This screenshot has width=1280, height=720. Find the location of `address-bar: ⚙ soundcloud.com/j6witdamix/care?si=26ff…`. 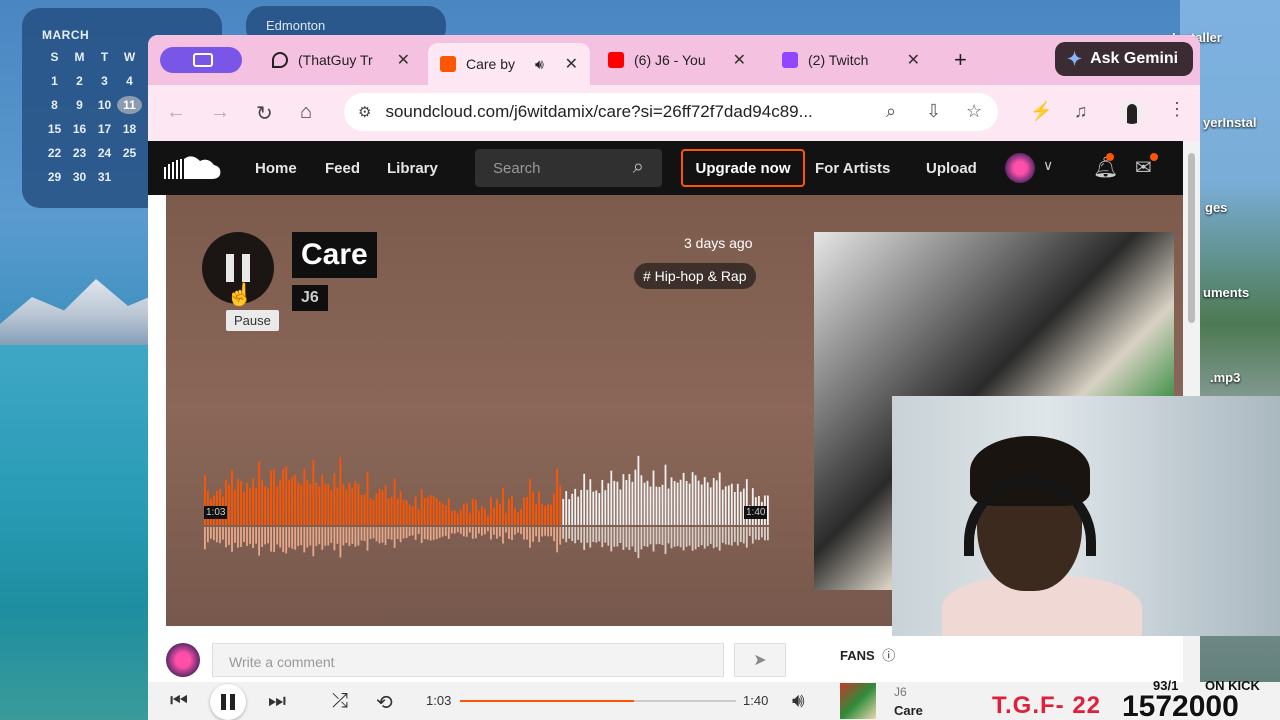

address-bar: ⚙ soundcloud.com/j6witdamix/care?si=26ff… is located at coordinates (671, 112).